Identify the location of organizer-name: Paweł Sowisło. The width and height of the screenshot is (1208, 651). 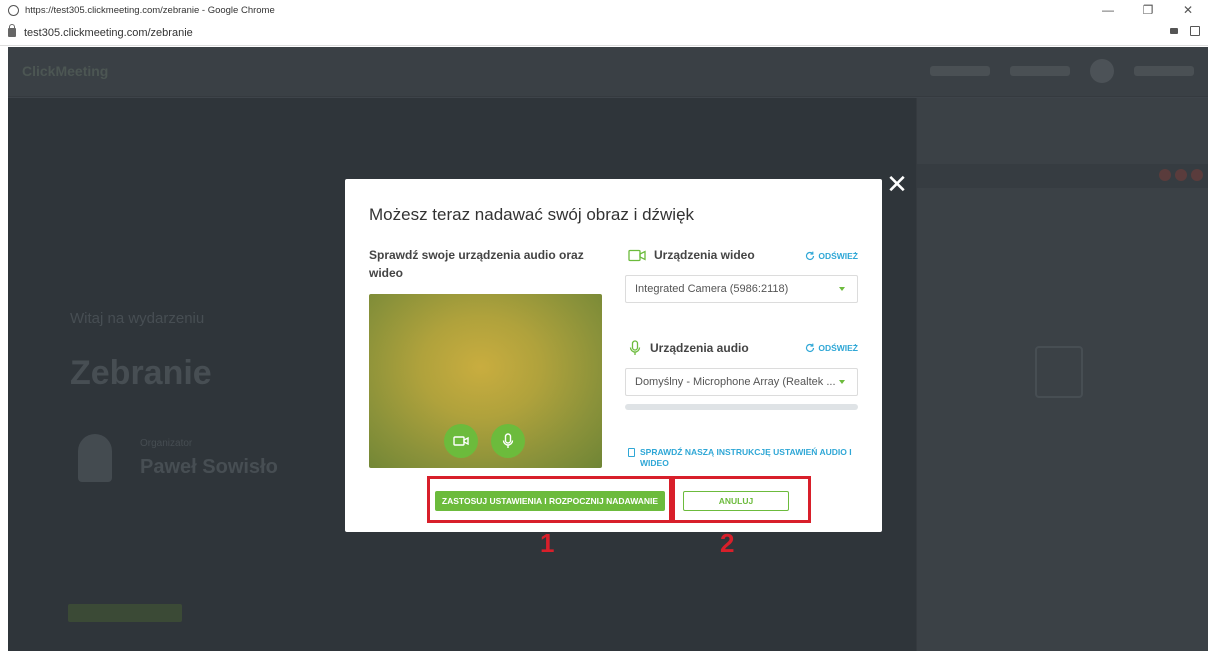
(209, 467).